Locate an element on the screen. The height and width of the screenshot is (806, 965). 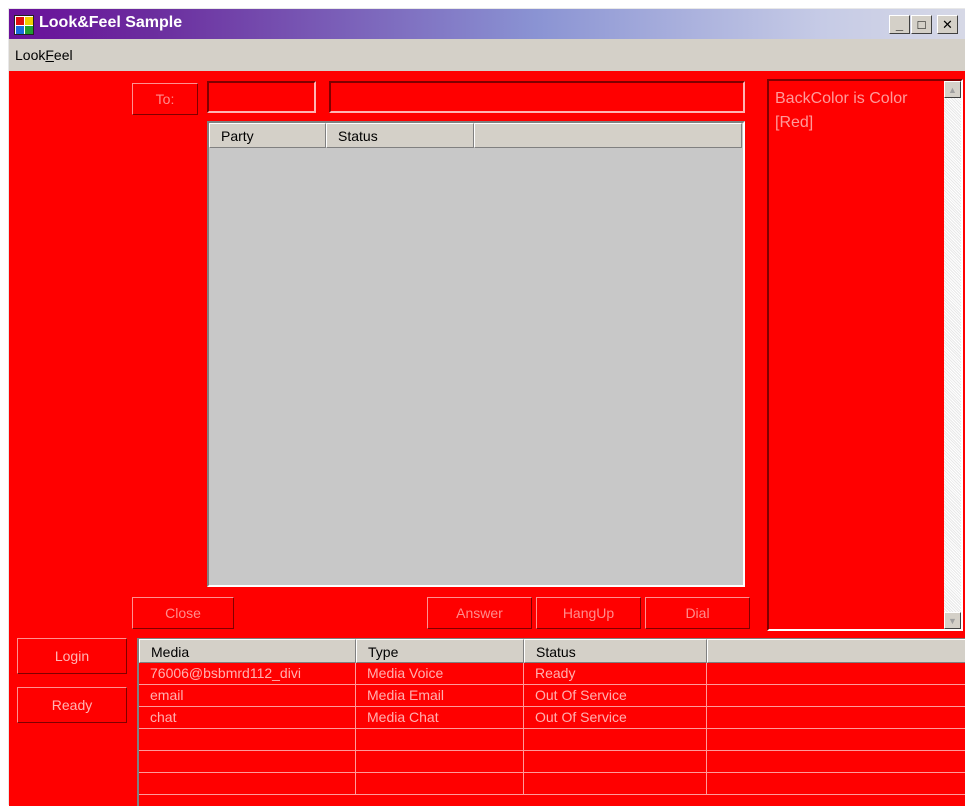
media-grid-header: Media Type Status is located at coordinates (552, 651).